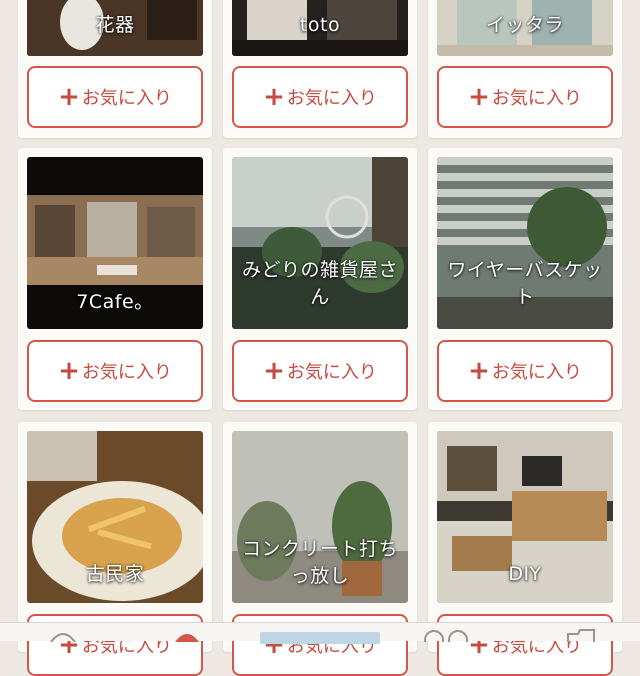  I want to click on tag-caption: toto, so click(320, 25).